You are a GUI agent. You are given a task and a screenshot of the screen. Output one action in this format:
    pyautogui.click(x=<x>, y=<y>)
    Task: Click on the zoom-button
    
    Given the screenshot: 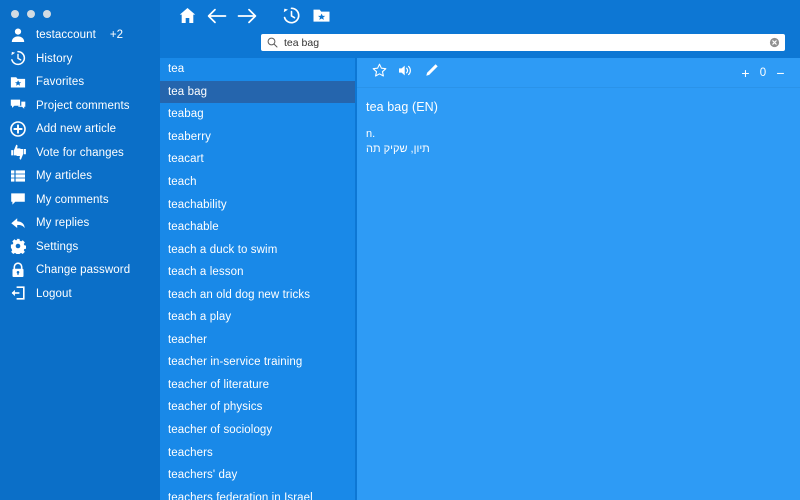 What is the action you would take?
    pyautogui.click(x=47, y=13)
    